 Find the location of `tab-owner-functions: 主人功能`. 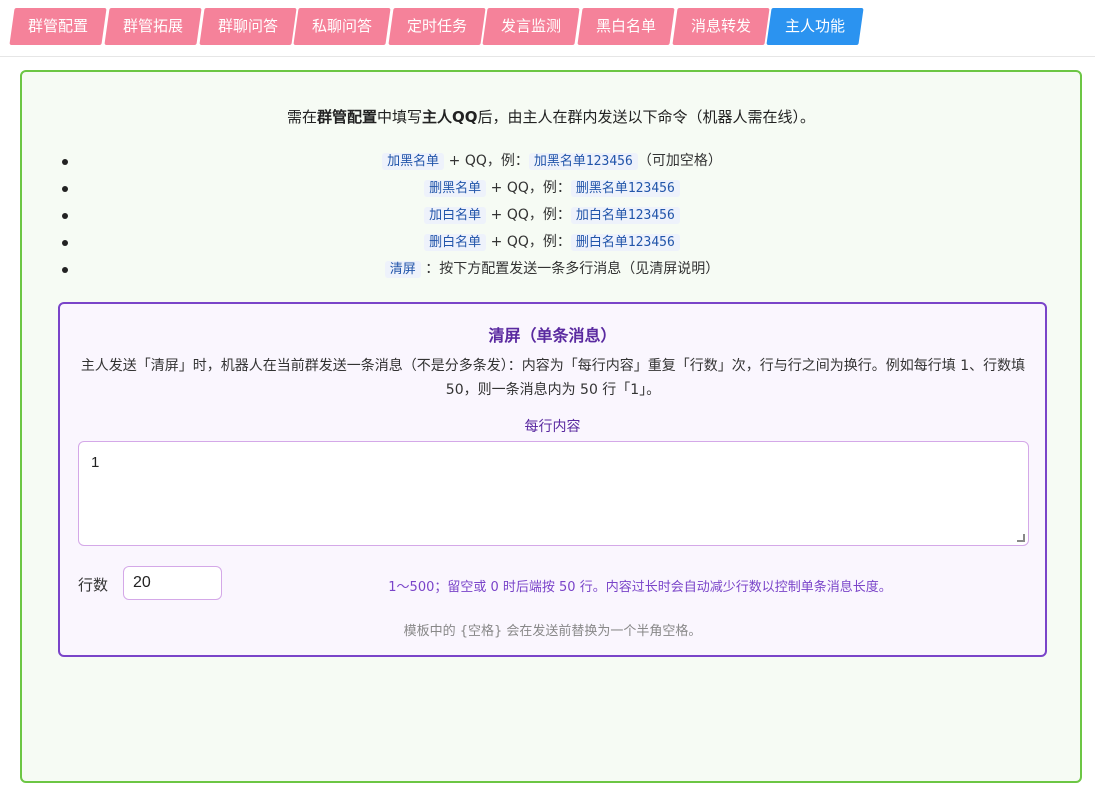

tab-owner-functions: 主人功能 is located at coordinates (815, 26).